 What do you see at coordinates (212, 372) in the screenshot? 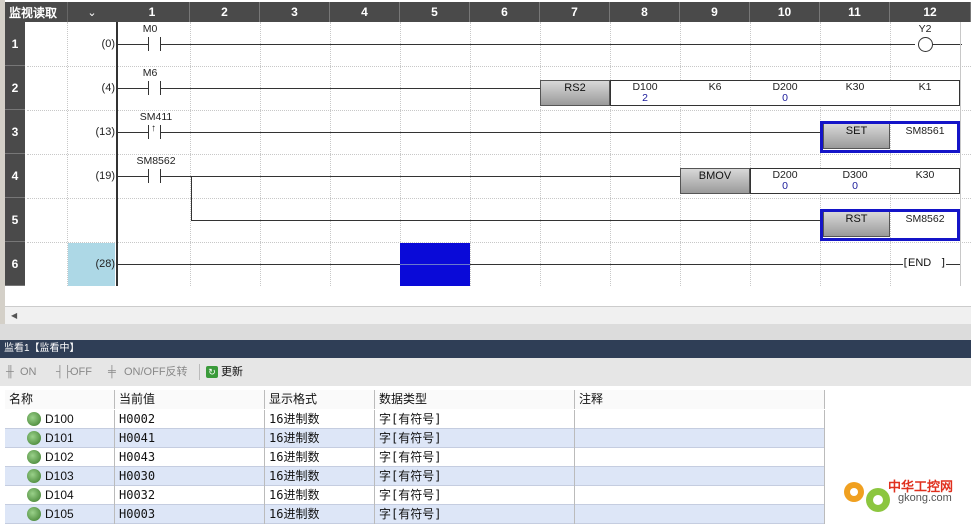
I see `refresh-icon: ↻` at bounding box center [212, 372].